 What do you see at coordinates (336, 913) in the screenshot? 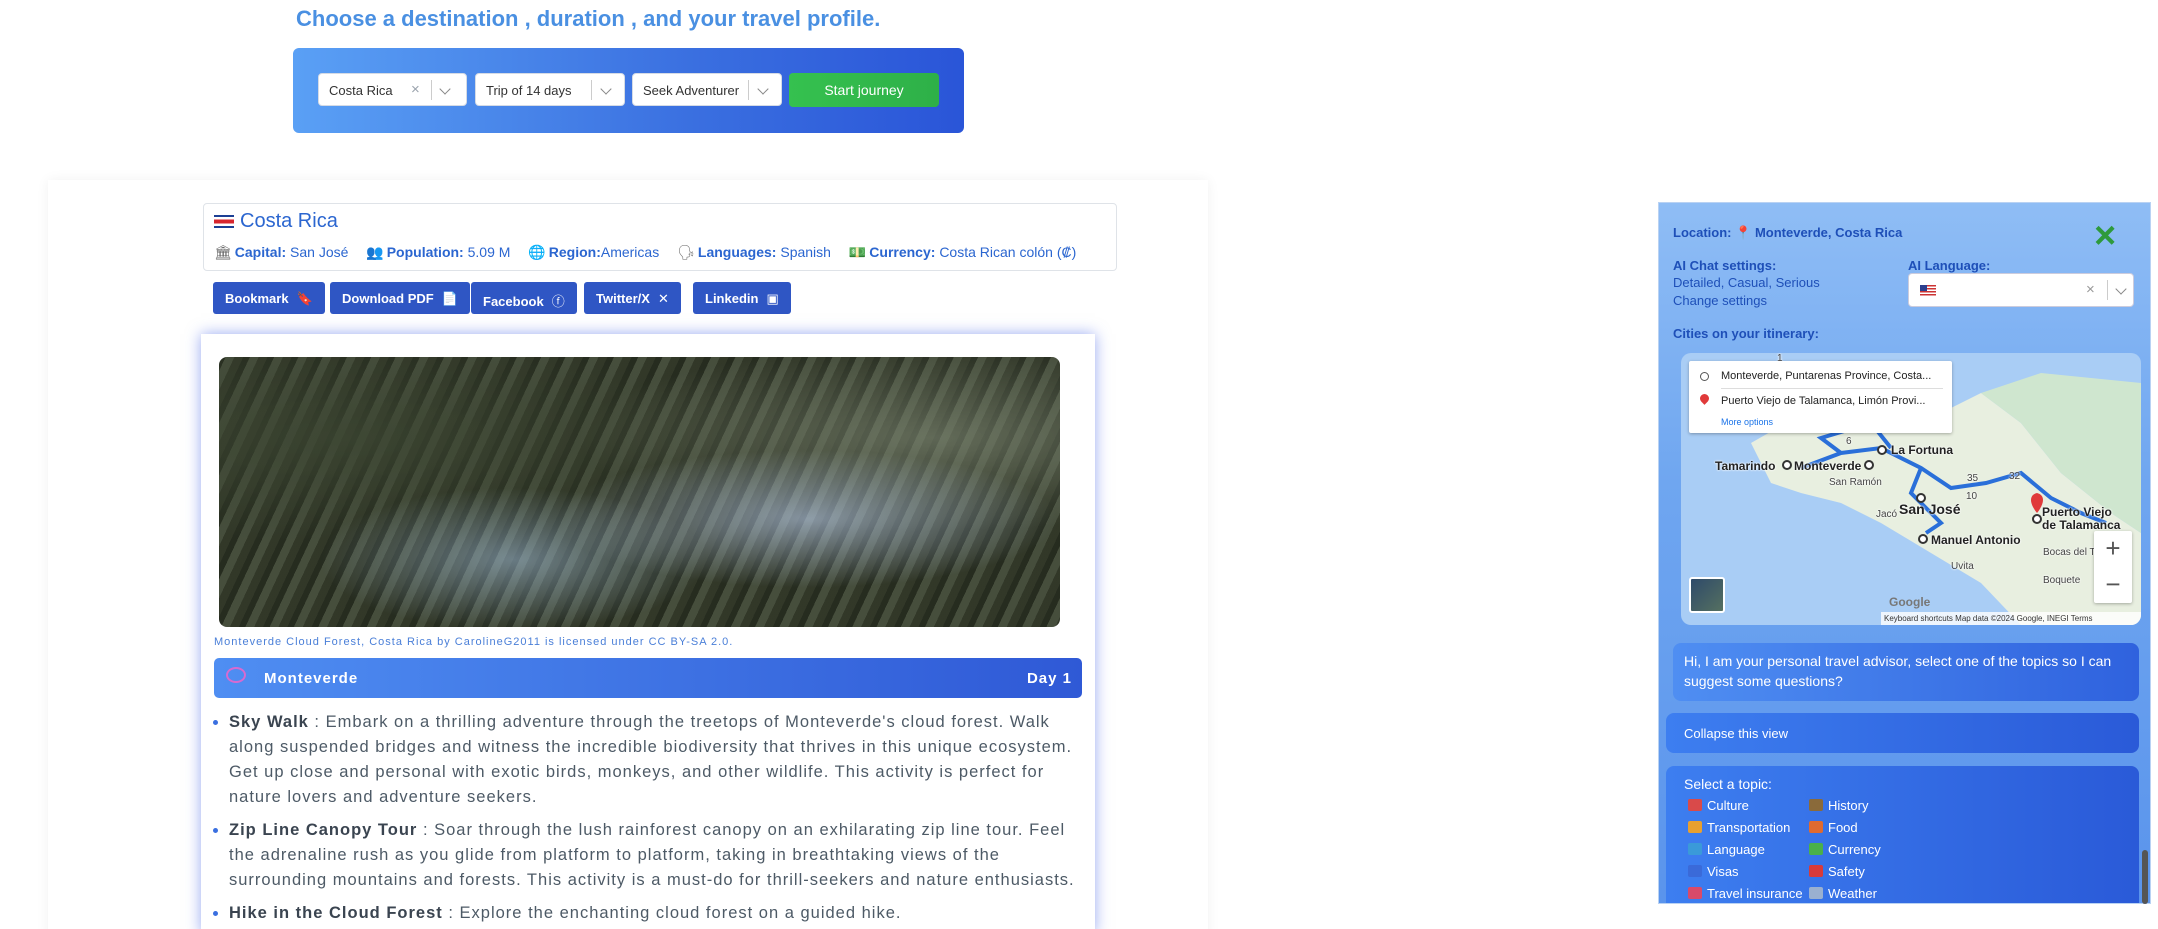
I see `activity-name: Hike in the Cloud Forest` at bounding box center [336, 913].